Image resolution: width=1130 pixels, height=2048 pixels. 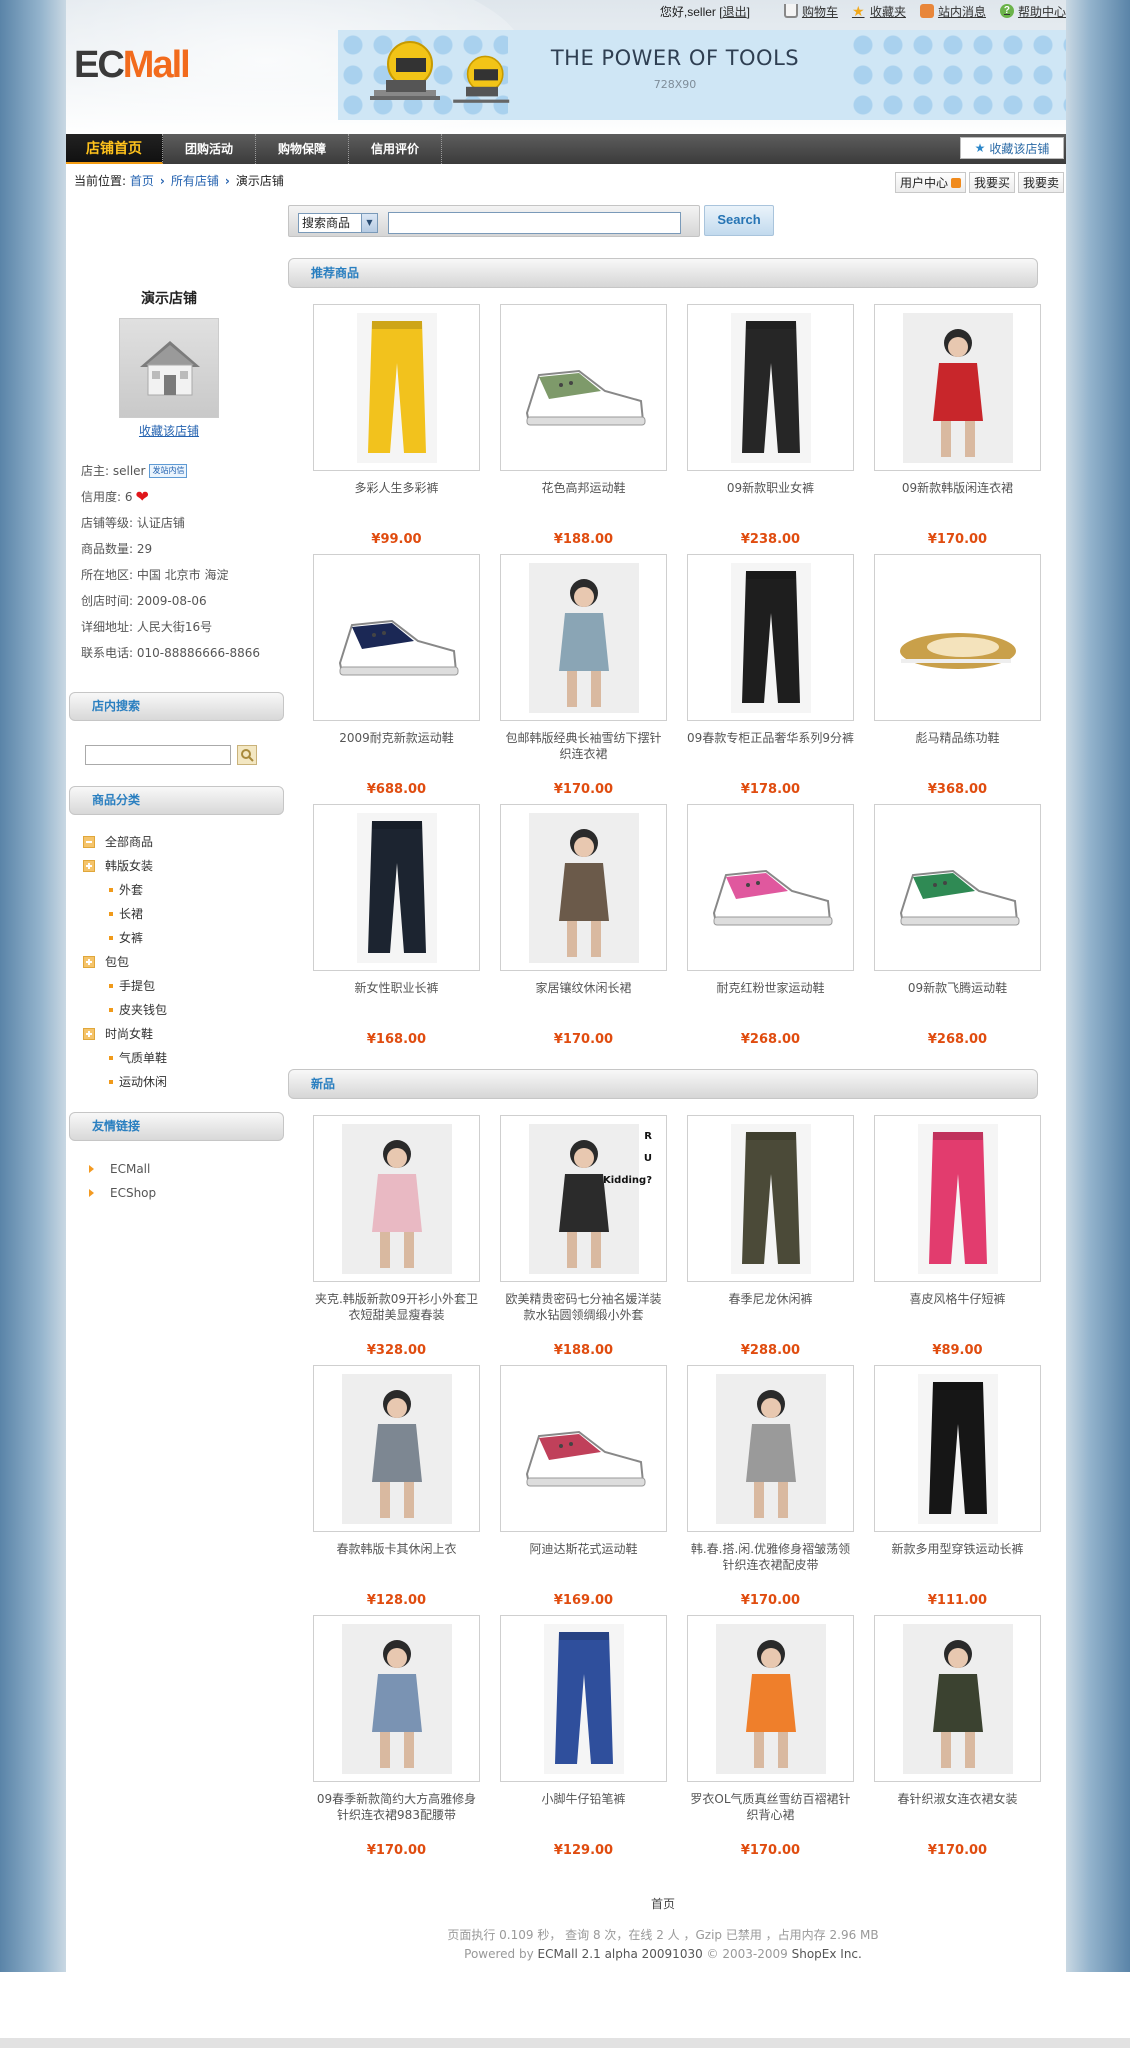 What do you see at coordinates (338, 223) in the screenshot?
I see `search-type-select: 搜索商品 ▼` at bounding box center [338, 223].